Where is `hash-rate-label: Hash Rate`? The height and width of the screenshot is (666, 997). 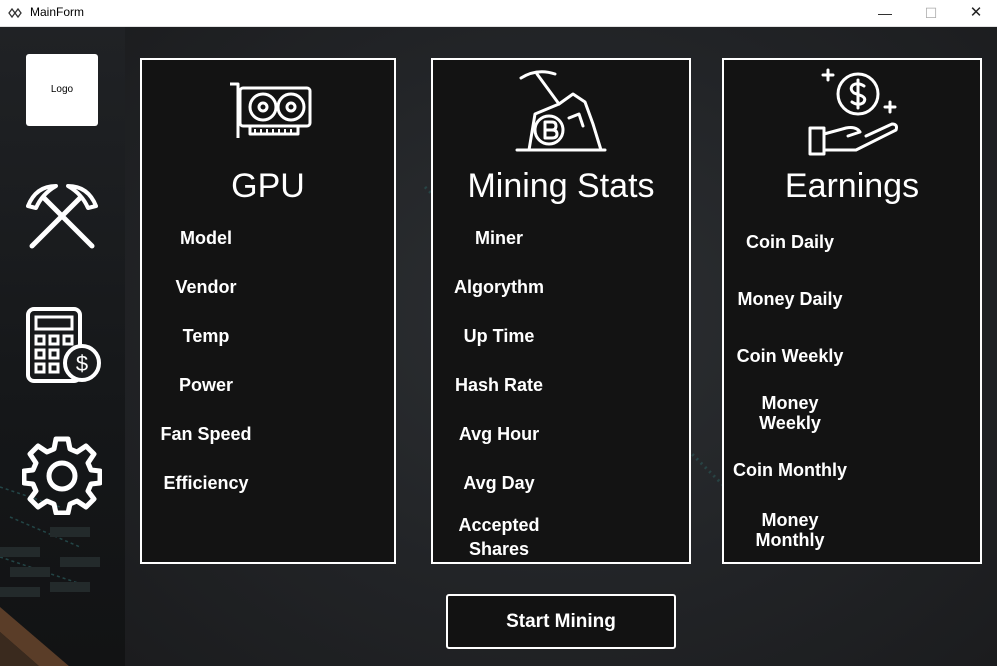 hash-rate-label: Hash Rate is located at coordinates (499, 385).